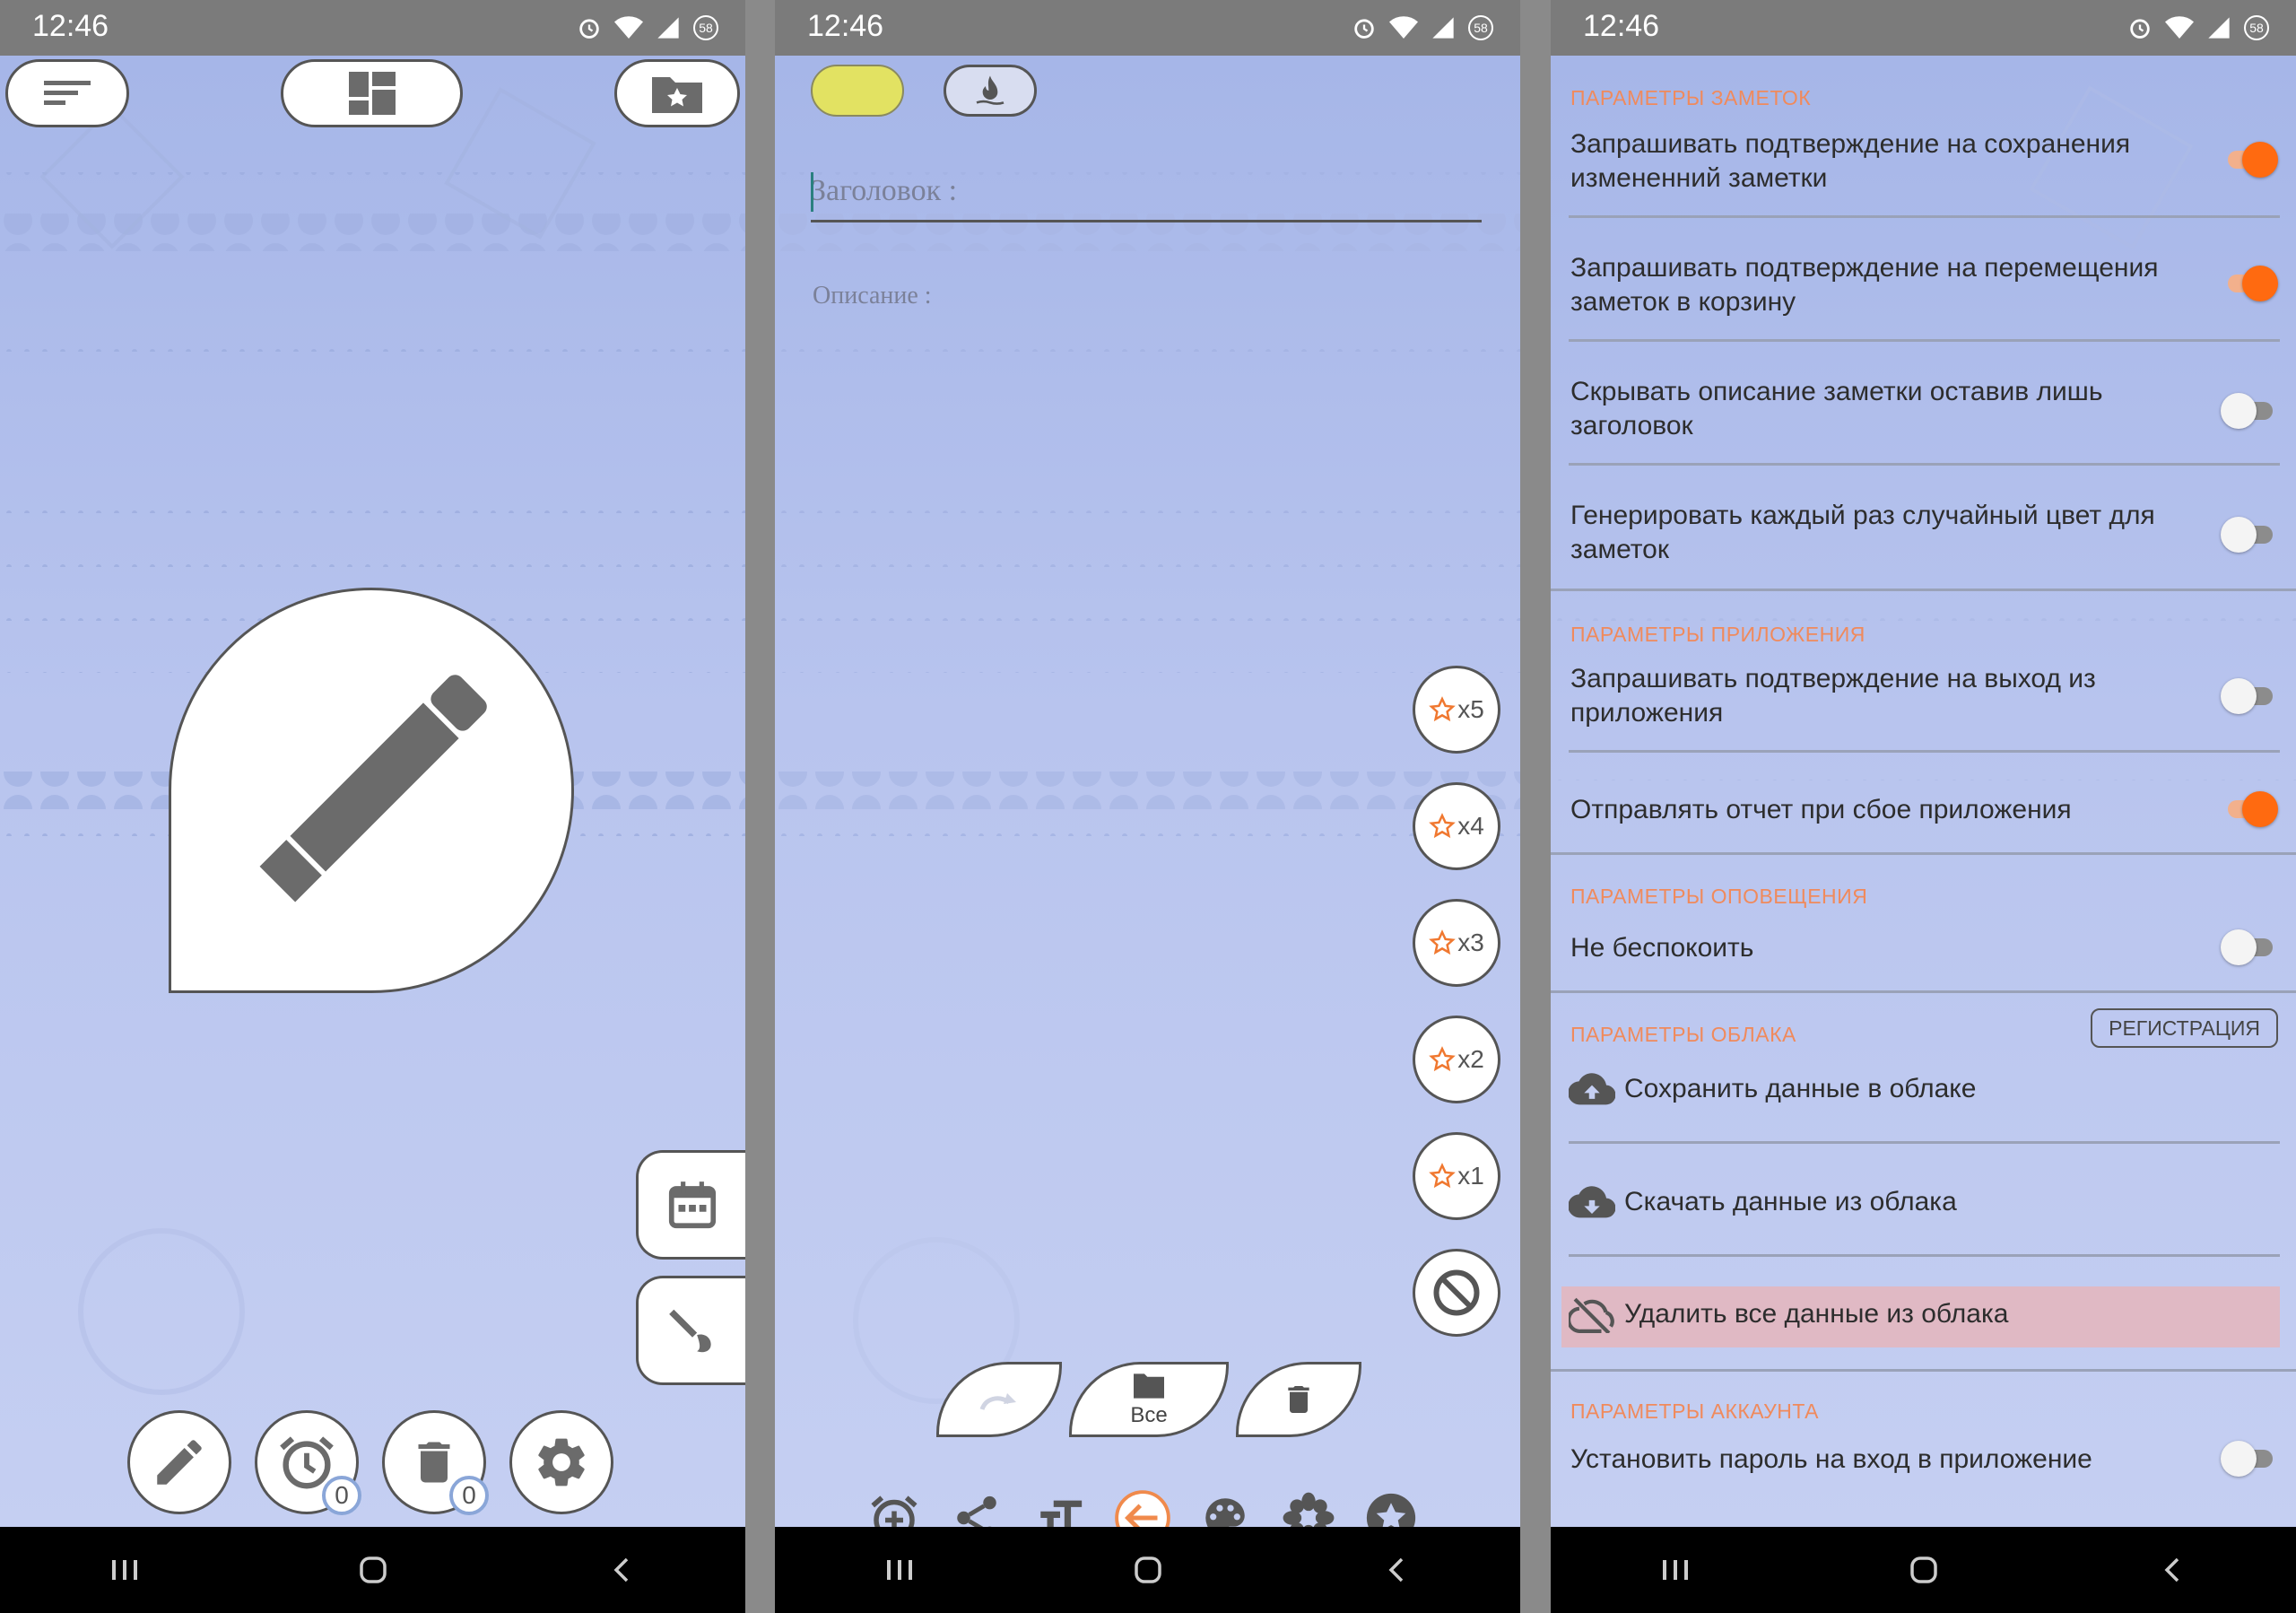  I want to click on settings-button, so click(561, 1462).